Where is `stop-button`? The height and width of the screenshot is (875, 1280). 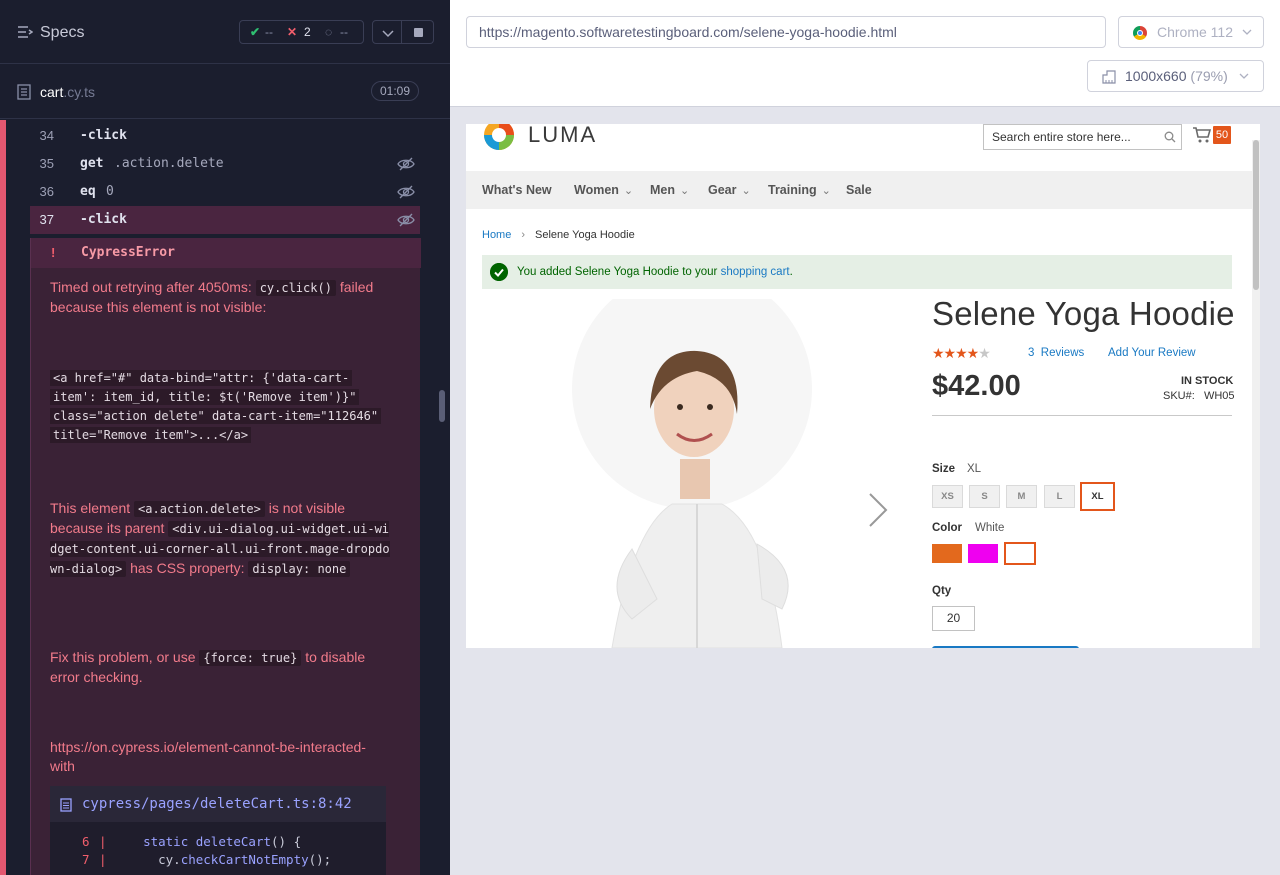
stop-button is located at coordinates (418, 32).